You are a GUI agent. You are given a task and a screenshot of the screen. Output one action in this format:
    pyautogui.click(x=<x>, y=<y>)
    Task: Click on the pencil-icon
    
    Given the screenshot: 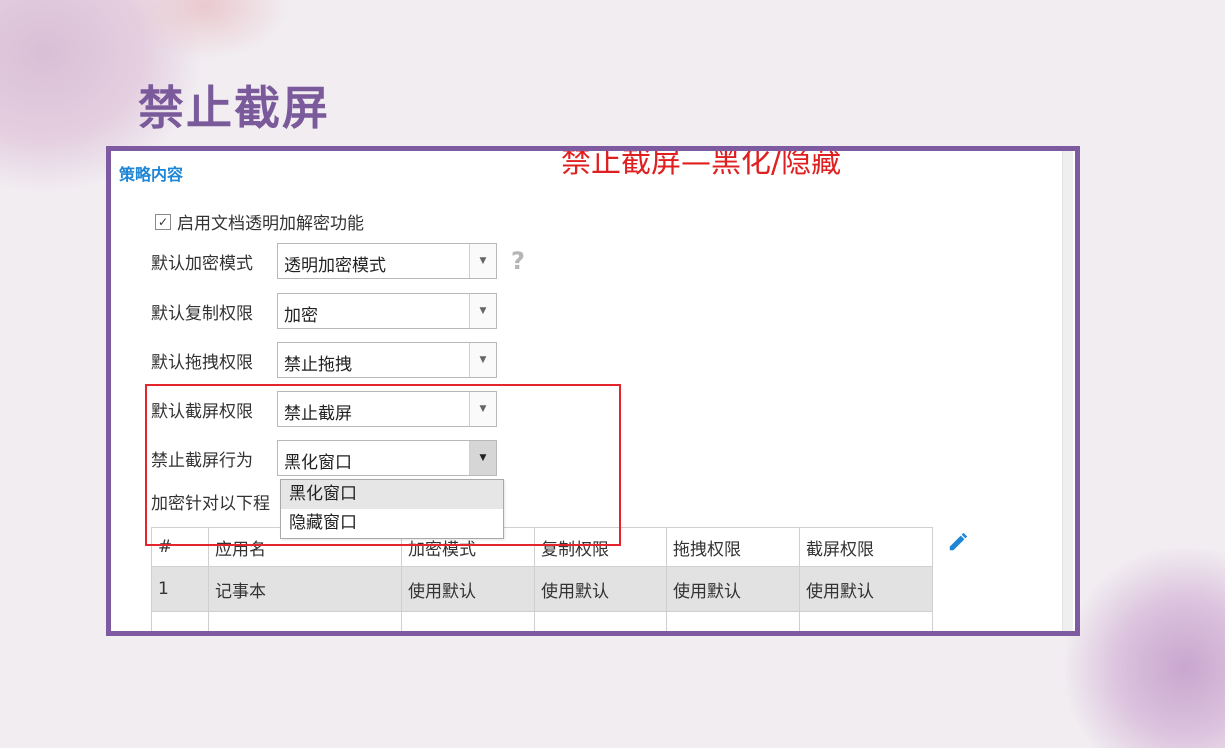 What is the action you would take?
    pyautogui.click(x=958, y=542)
    